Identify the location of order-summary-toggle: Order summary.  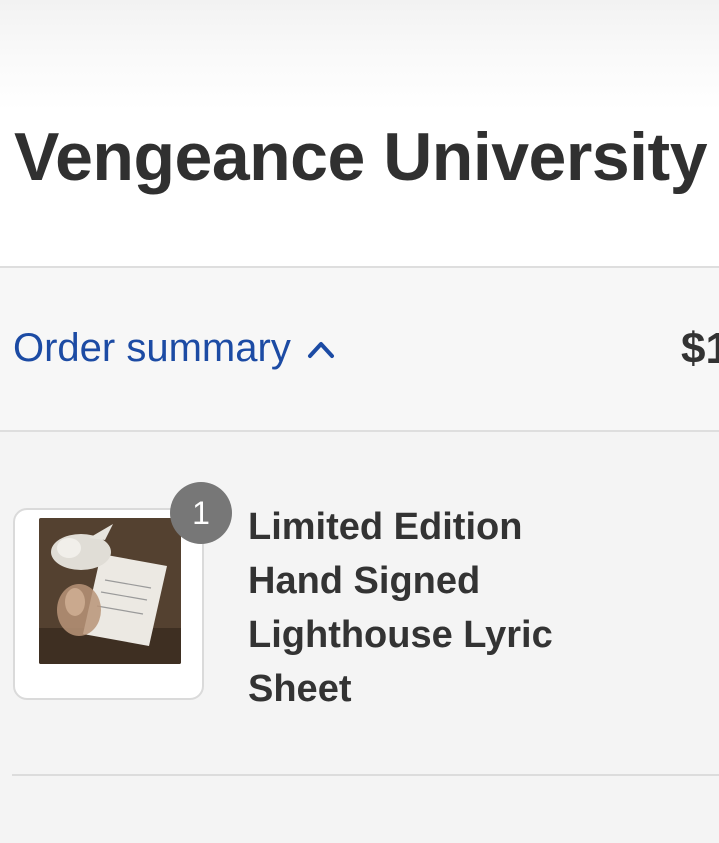
(174, 348).